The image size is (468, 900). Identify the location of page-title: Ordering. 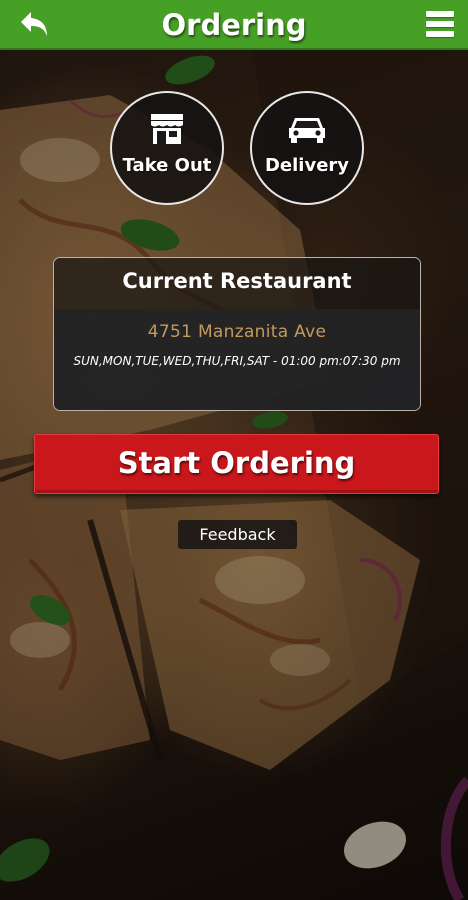
(234, 25).